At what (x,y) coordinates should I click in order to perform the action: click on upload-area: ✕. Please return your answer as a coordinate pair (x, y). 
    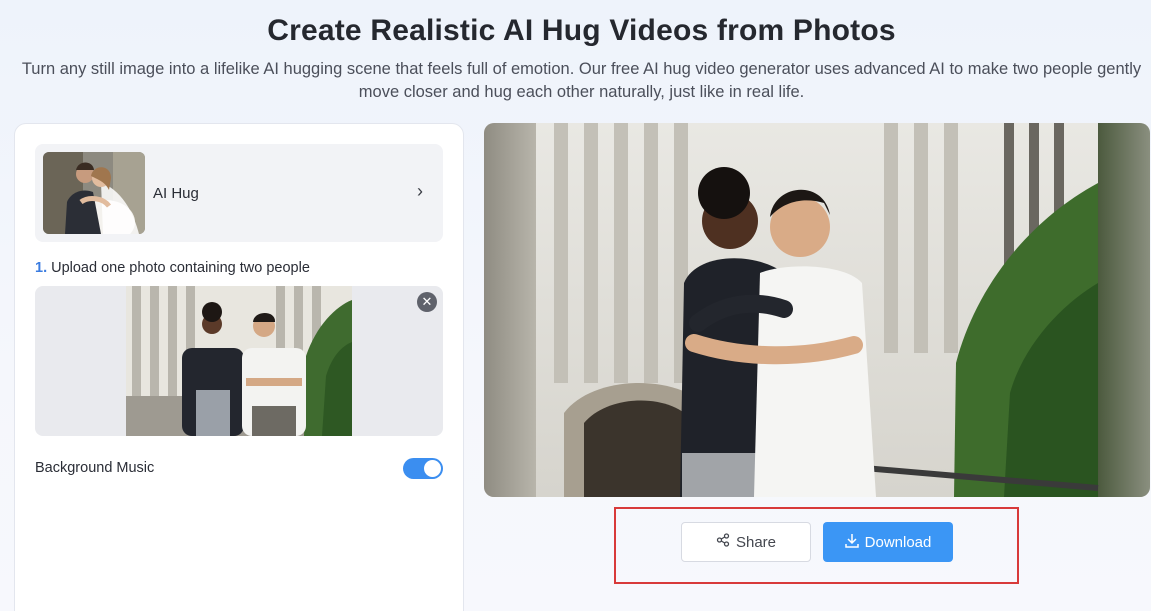
    Looking at the image, I should click on (239, 361).